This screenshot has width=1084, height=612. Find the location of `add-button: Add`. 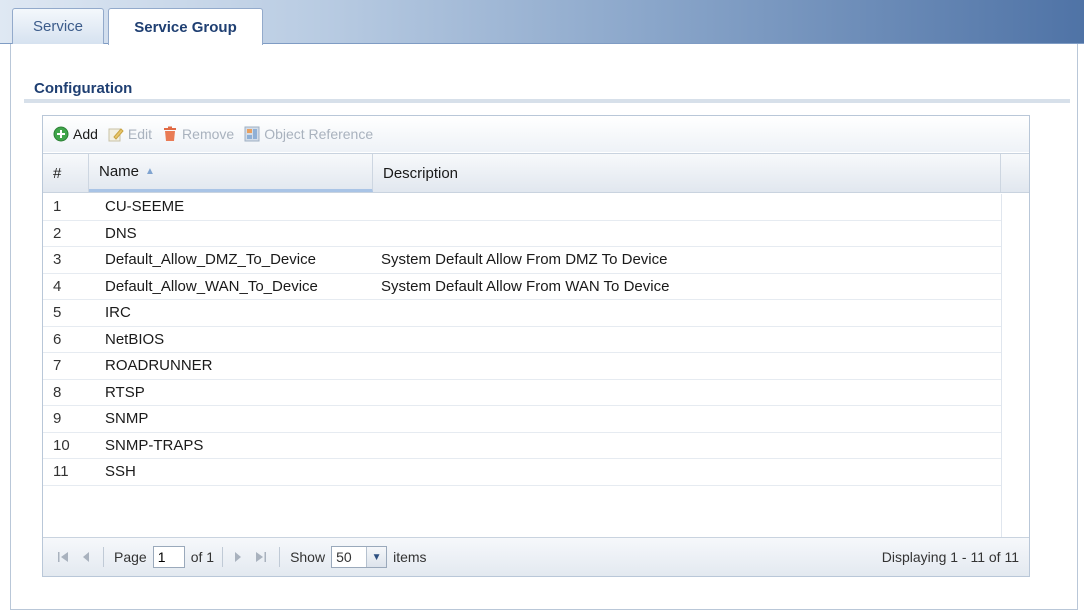

add-button: Add is located at coordinates (75, 134).